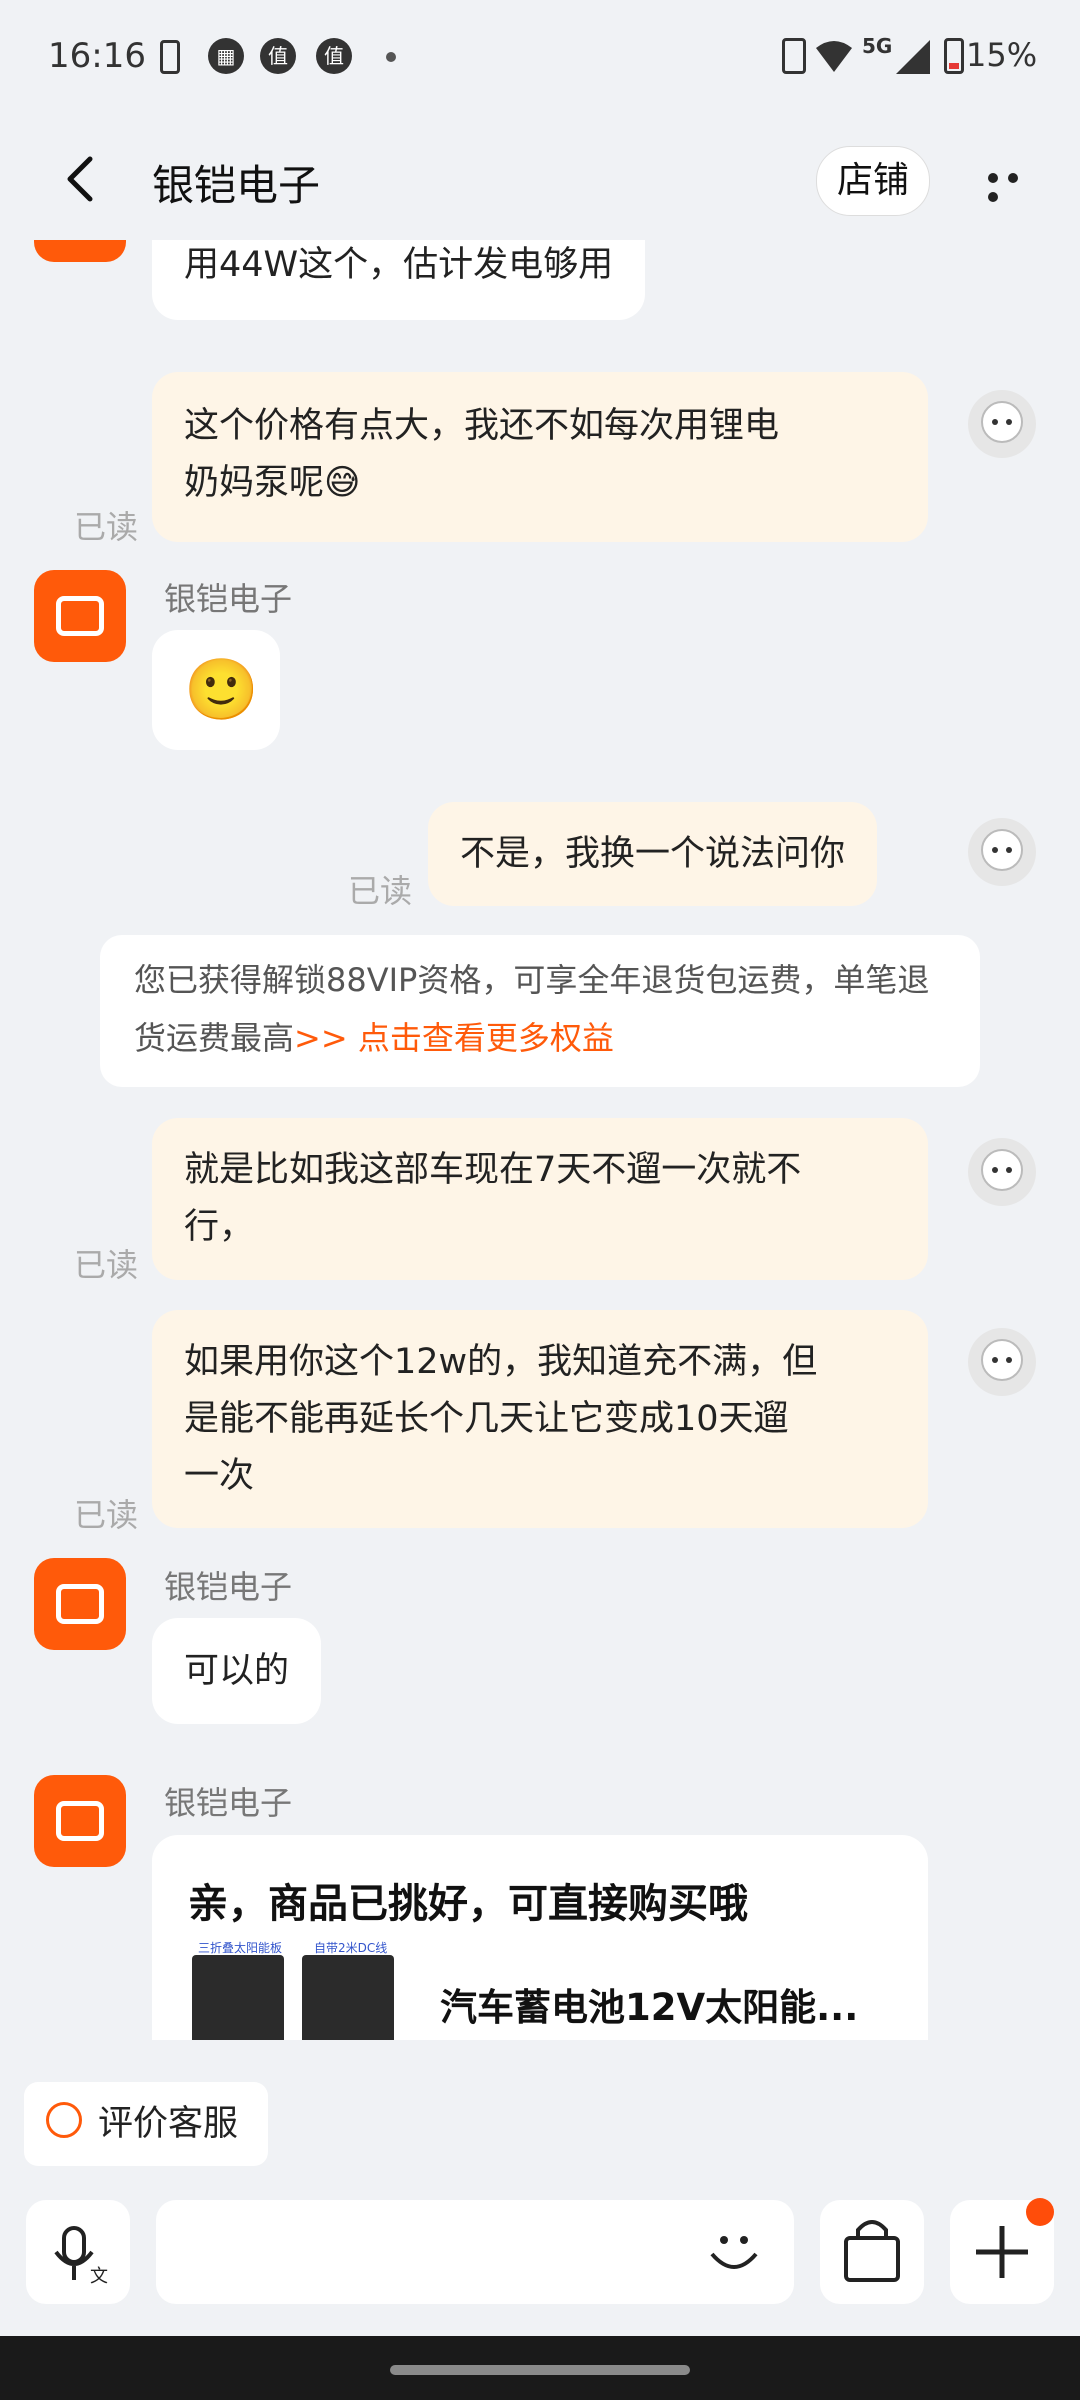 Image resolution: width=1080 pixels, height=2400 pixels. Describe the element at coordinates (240, 1948) in the screenshot. I see `thumb-caption: 三折叠太阳能板` at that location.